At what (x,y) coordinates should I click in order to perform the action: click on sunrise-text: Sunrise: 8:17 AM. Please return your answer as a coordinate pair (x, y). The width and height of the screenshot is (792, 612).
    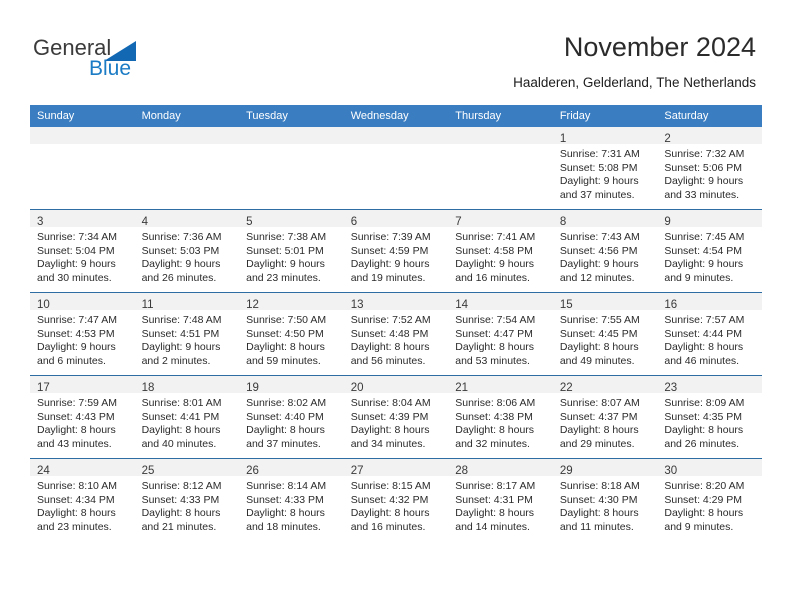
    Looking at the image, I should click on (495, 486).